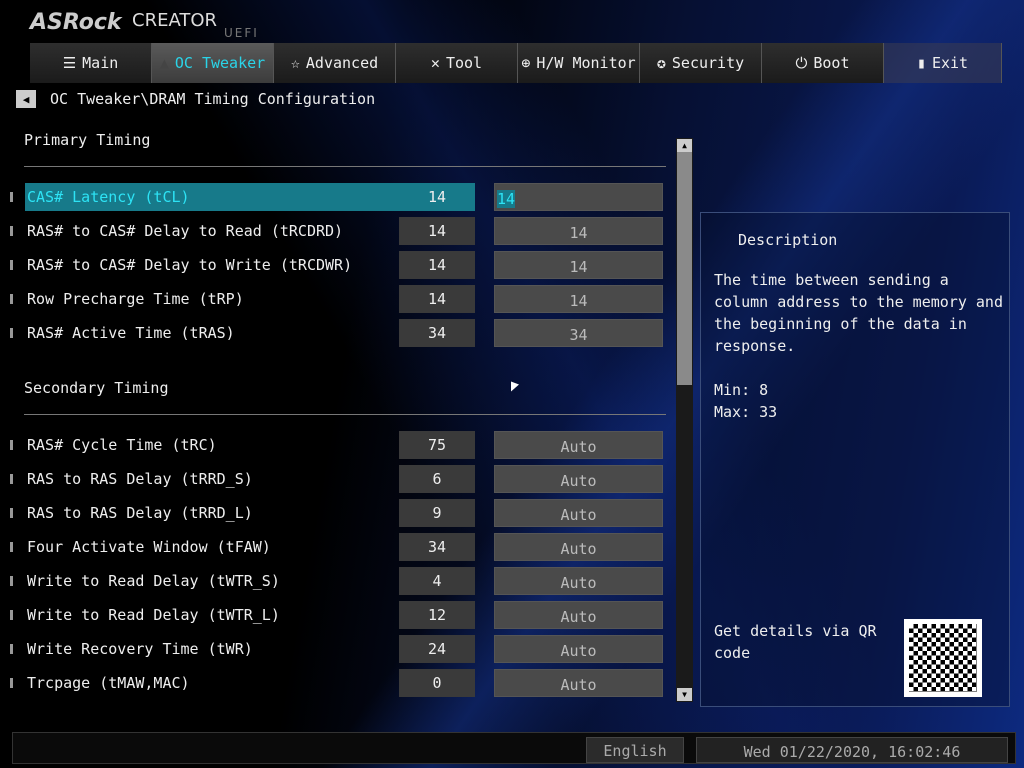 Image resolution: width=1024 pixels, height=768 pixels. I want to click on timing-row: CAS# Latency (tCL) 14 14, so click(338, 197).